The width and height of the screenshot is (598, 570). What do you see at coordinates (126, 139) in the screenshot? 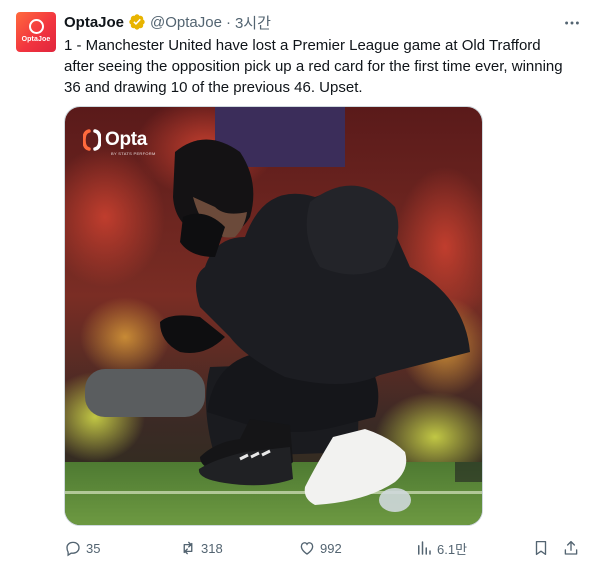
I see `opta-logo-text: Opta` at bounding box center [126, 139].